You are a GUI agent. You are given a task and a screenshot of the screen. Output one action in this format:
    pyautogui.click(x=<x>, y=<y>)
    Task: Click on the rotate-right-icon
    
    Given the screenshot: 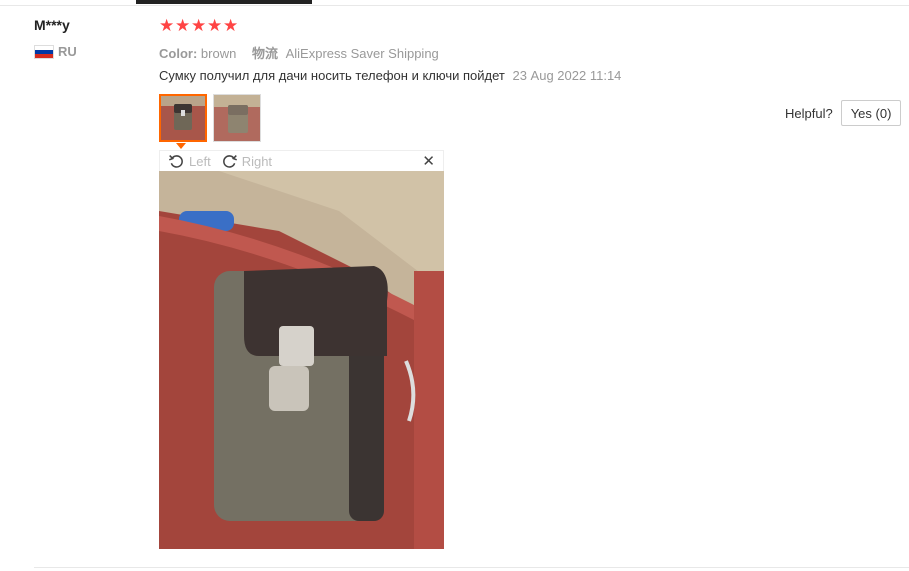 What is the action you would take?
    pyautogui.click(x=229, y=161)
    